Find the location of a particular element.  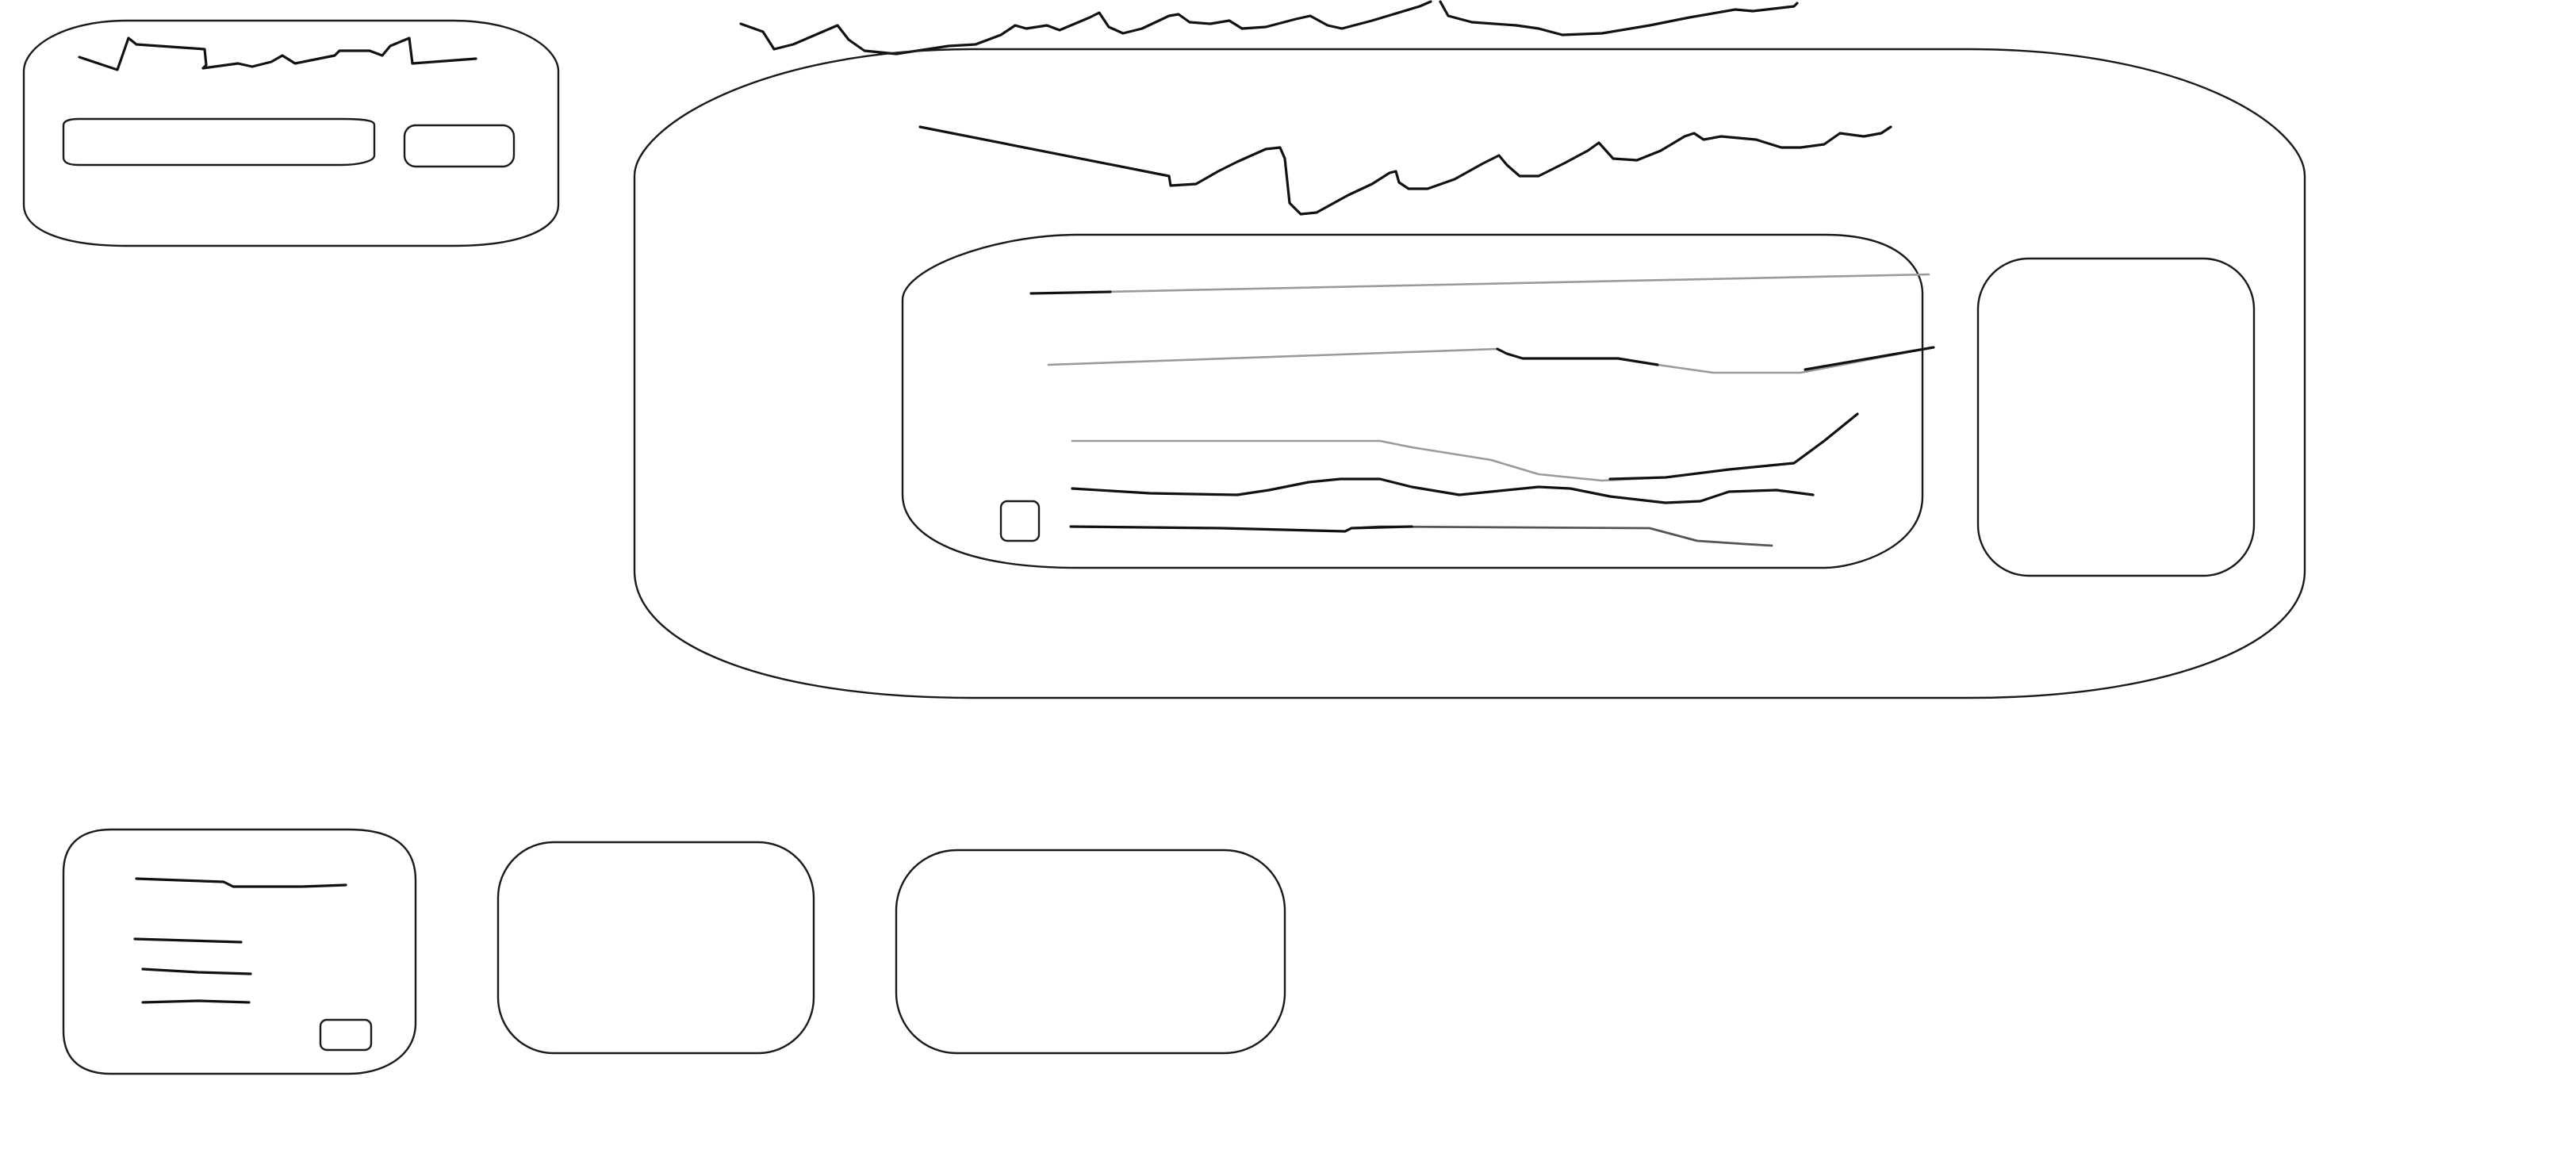

content-line-3-end is located at coordinates (1734, 446).